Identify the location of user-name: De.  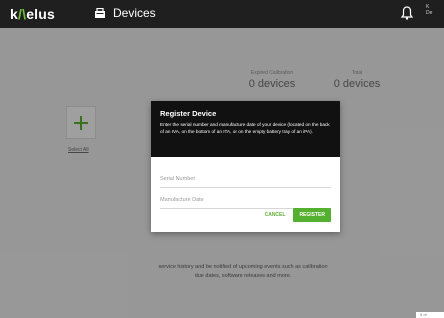
(429, 13).